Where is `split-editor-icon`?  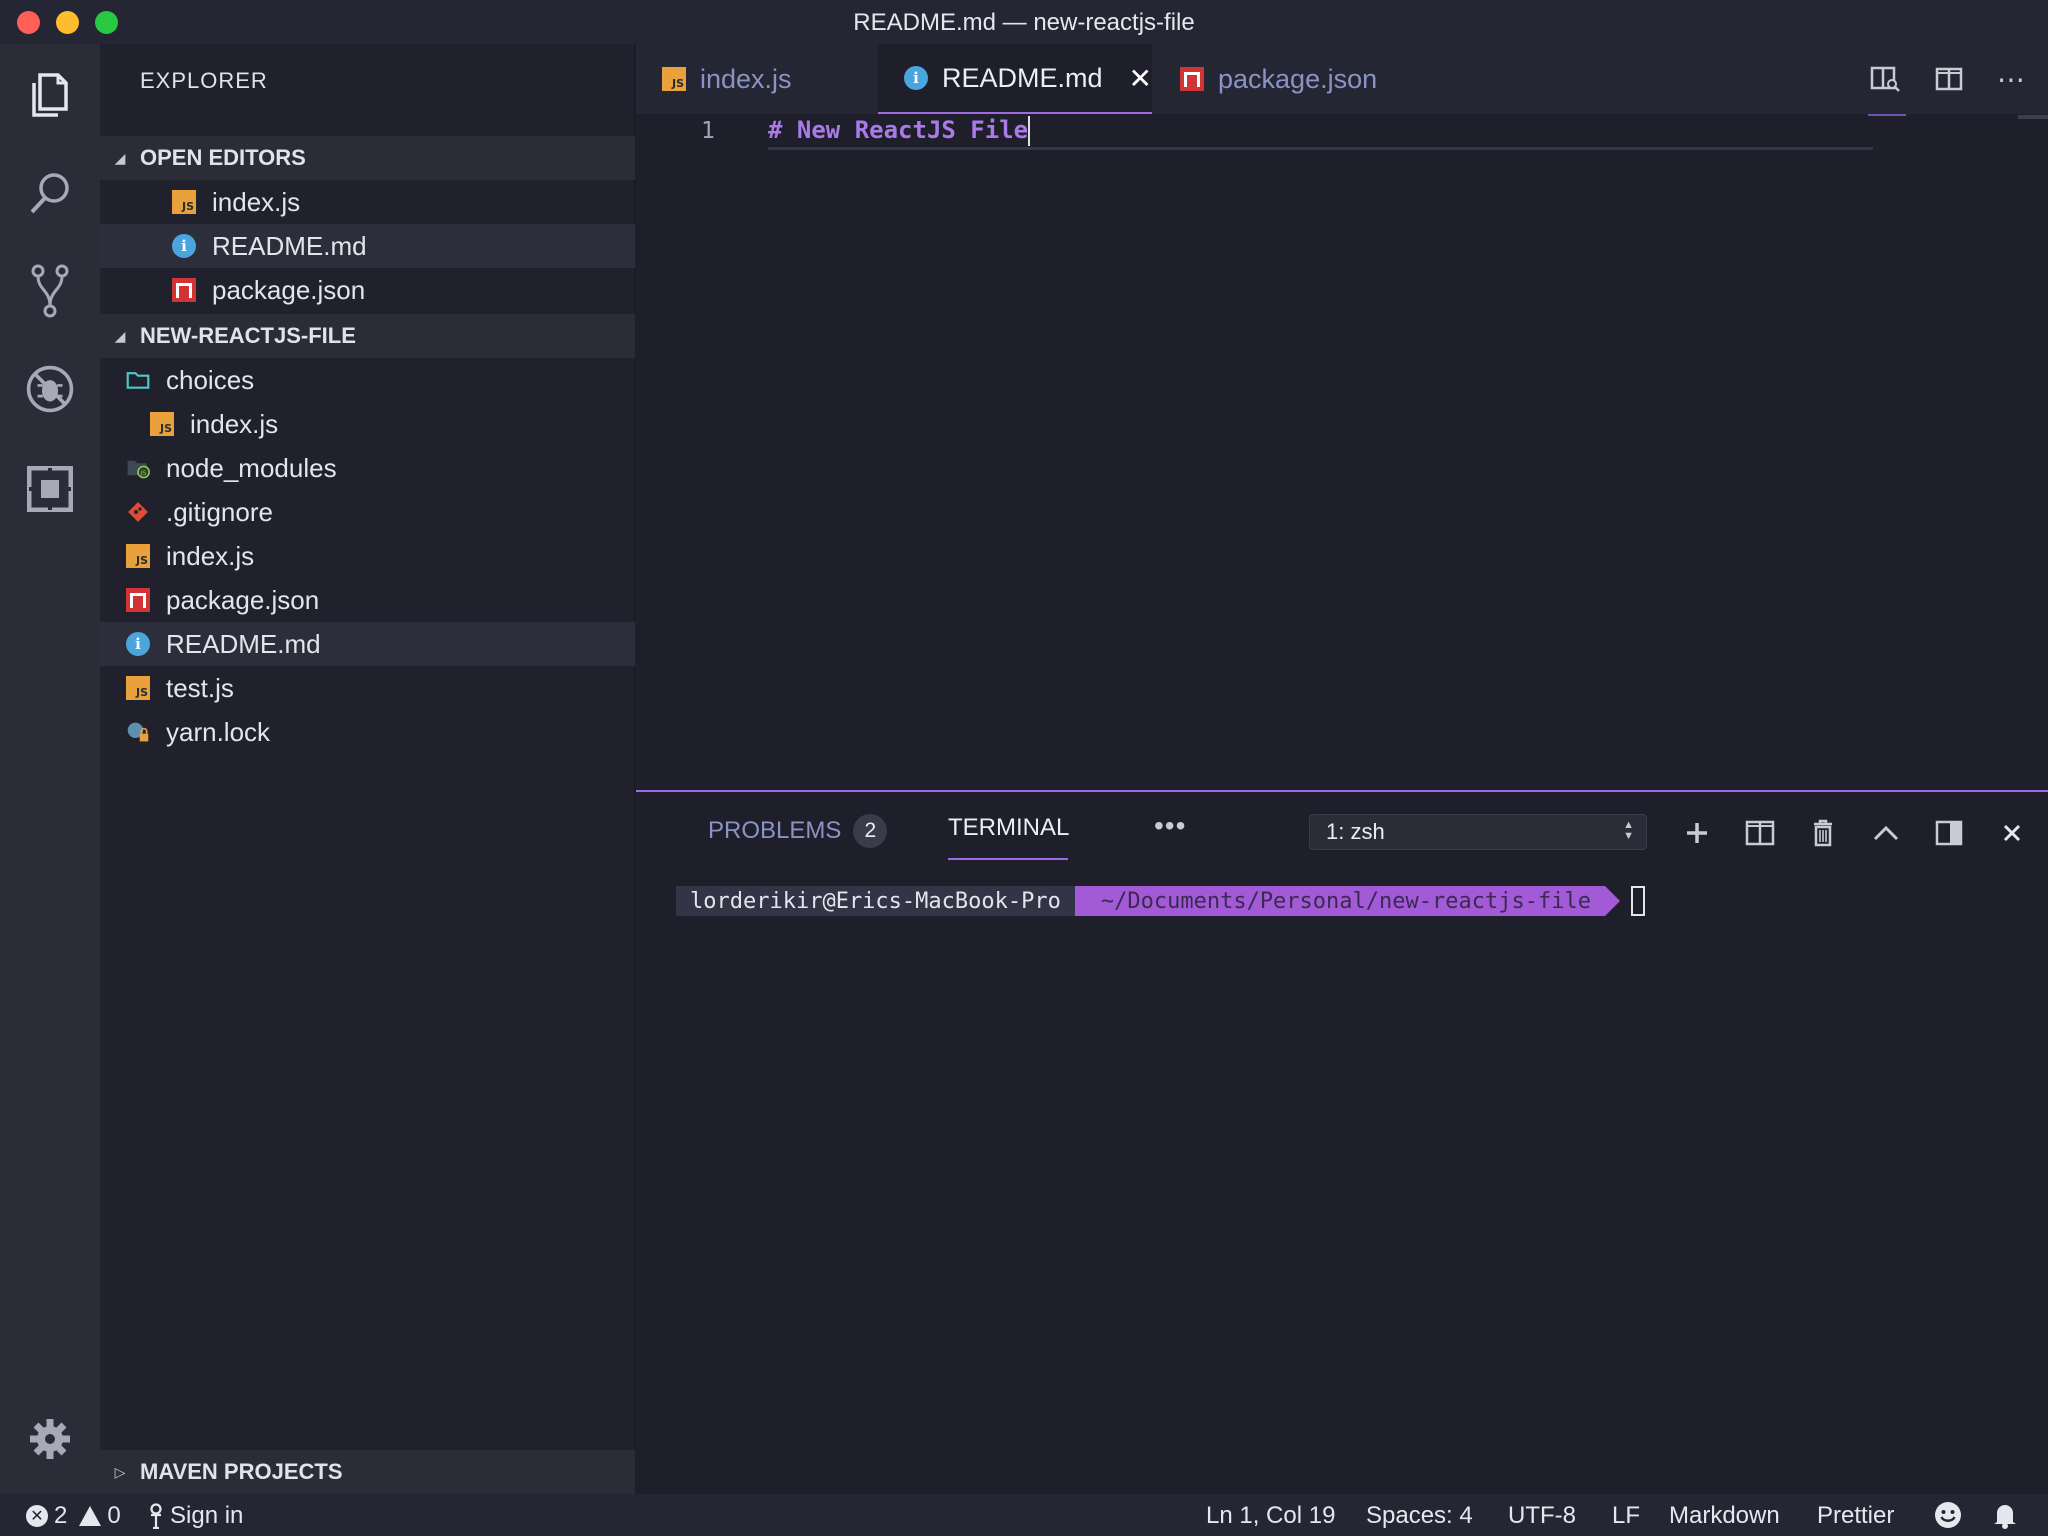 split-editor-icon is located at coordinates (1949, 79).